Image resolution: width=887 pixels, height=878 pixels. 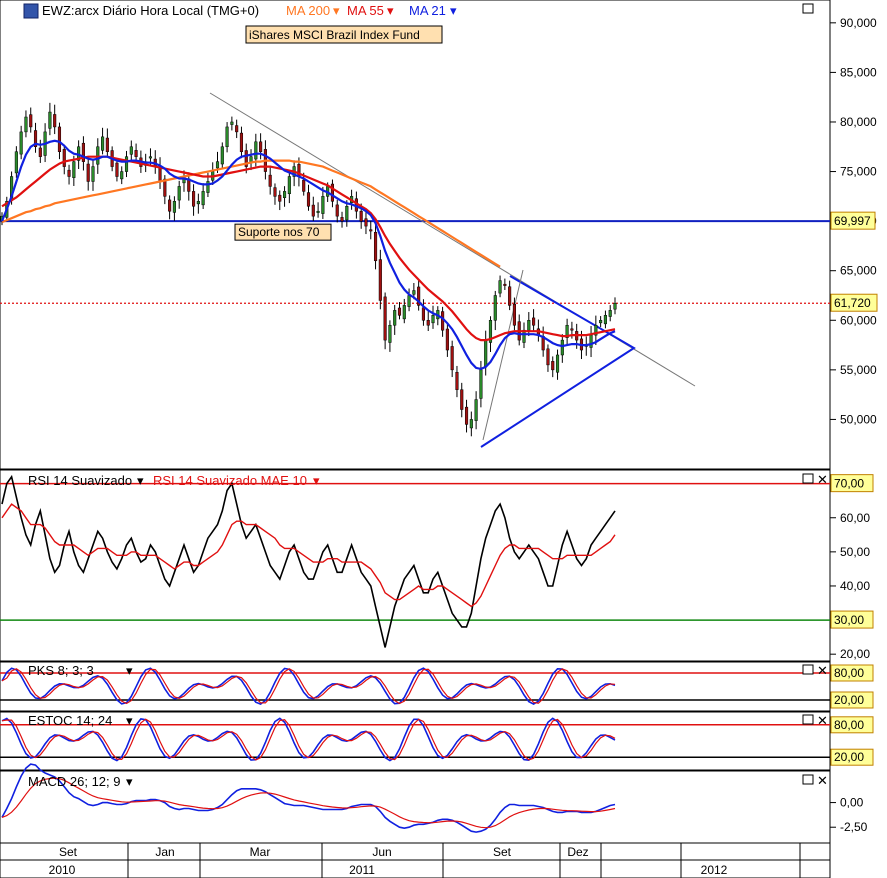 What do you see at coordinates (308, 10) in the screenshot?
I see `ma200-legend: MA 200` at bounding box center [308, 10].